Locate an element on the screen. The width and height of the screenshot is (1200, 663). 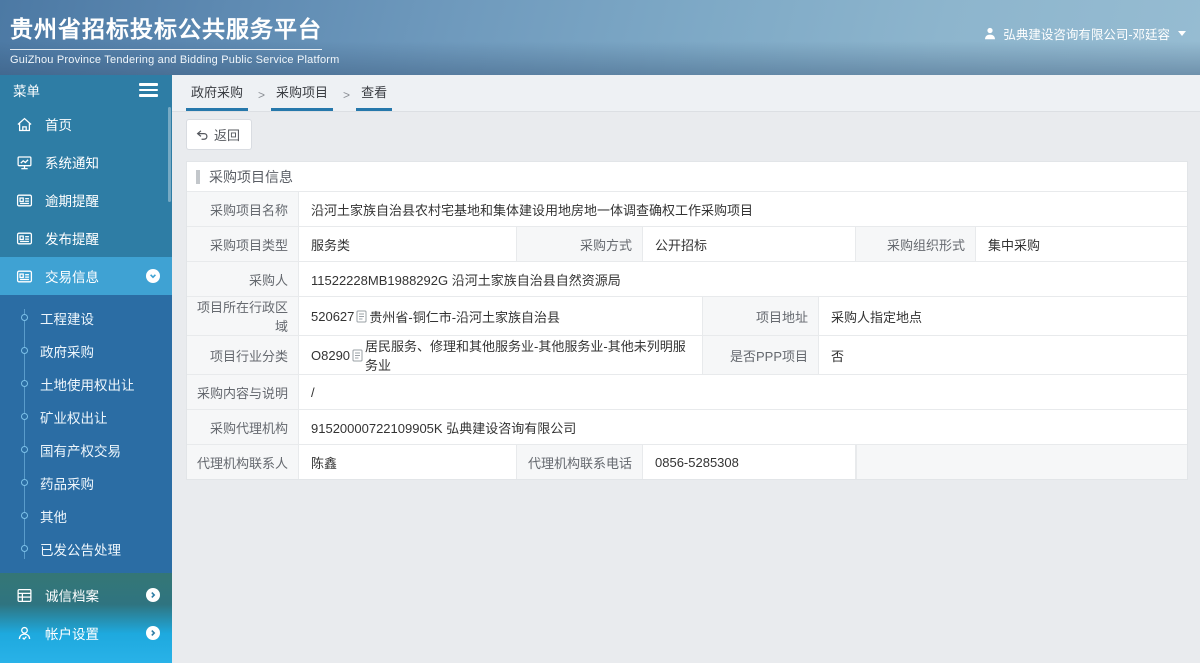
chevron-down-icon is located at coordinates (1182, 33).